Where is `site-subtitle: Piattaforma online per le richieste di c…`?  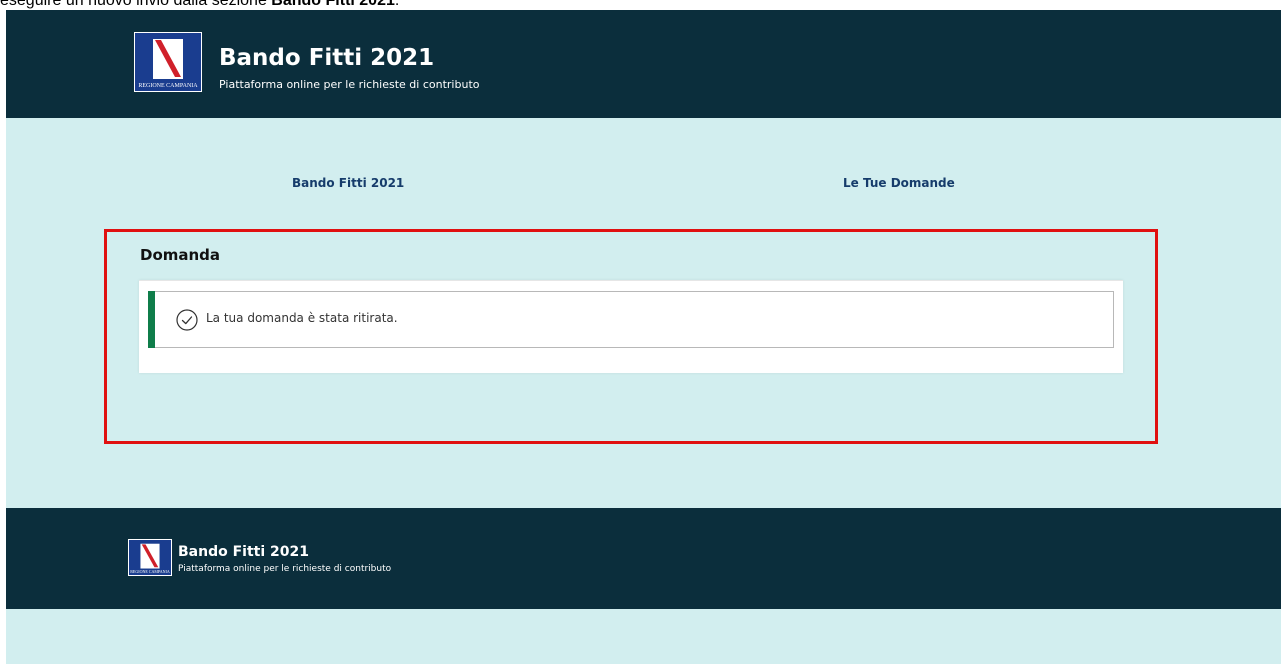
site-subtitle: Piattaforma online per le richieste di c… is located at coordinates (349, 84).